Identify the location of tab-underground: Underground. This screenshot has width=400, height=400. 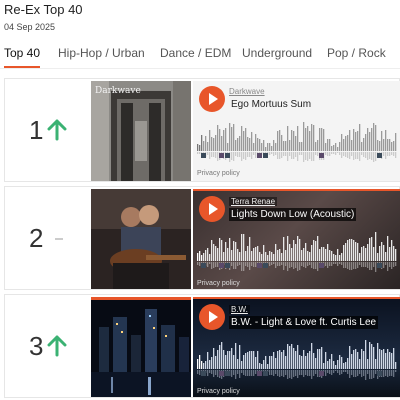
(277, 53).